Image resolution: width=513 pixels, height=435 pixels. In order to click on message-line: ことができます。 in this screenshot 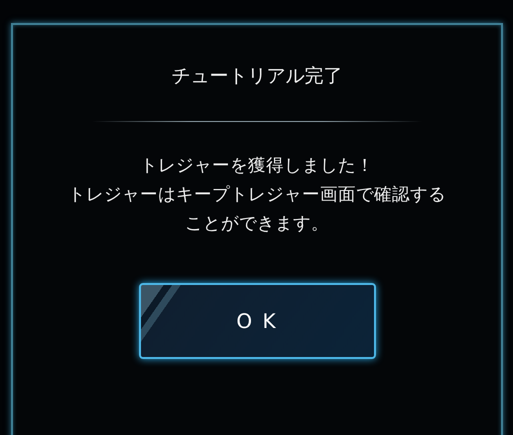, I will do `click(257, 224)`.